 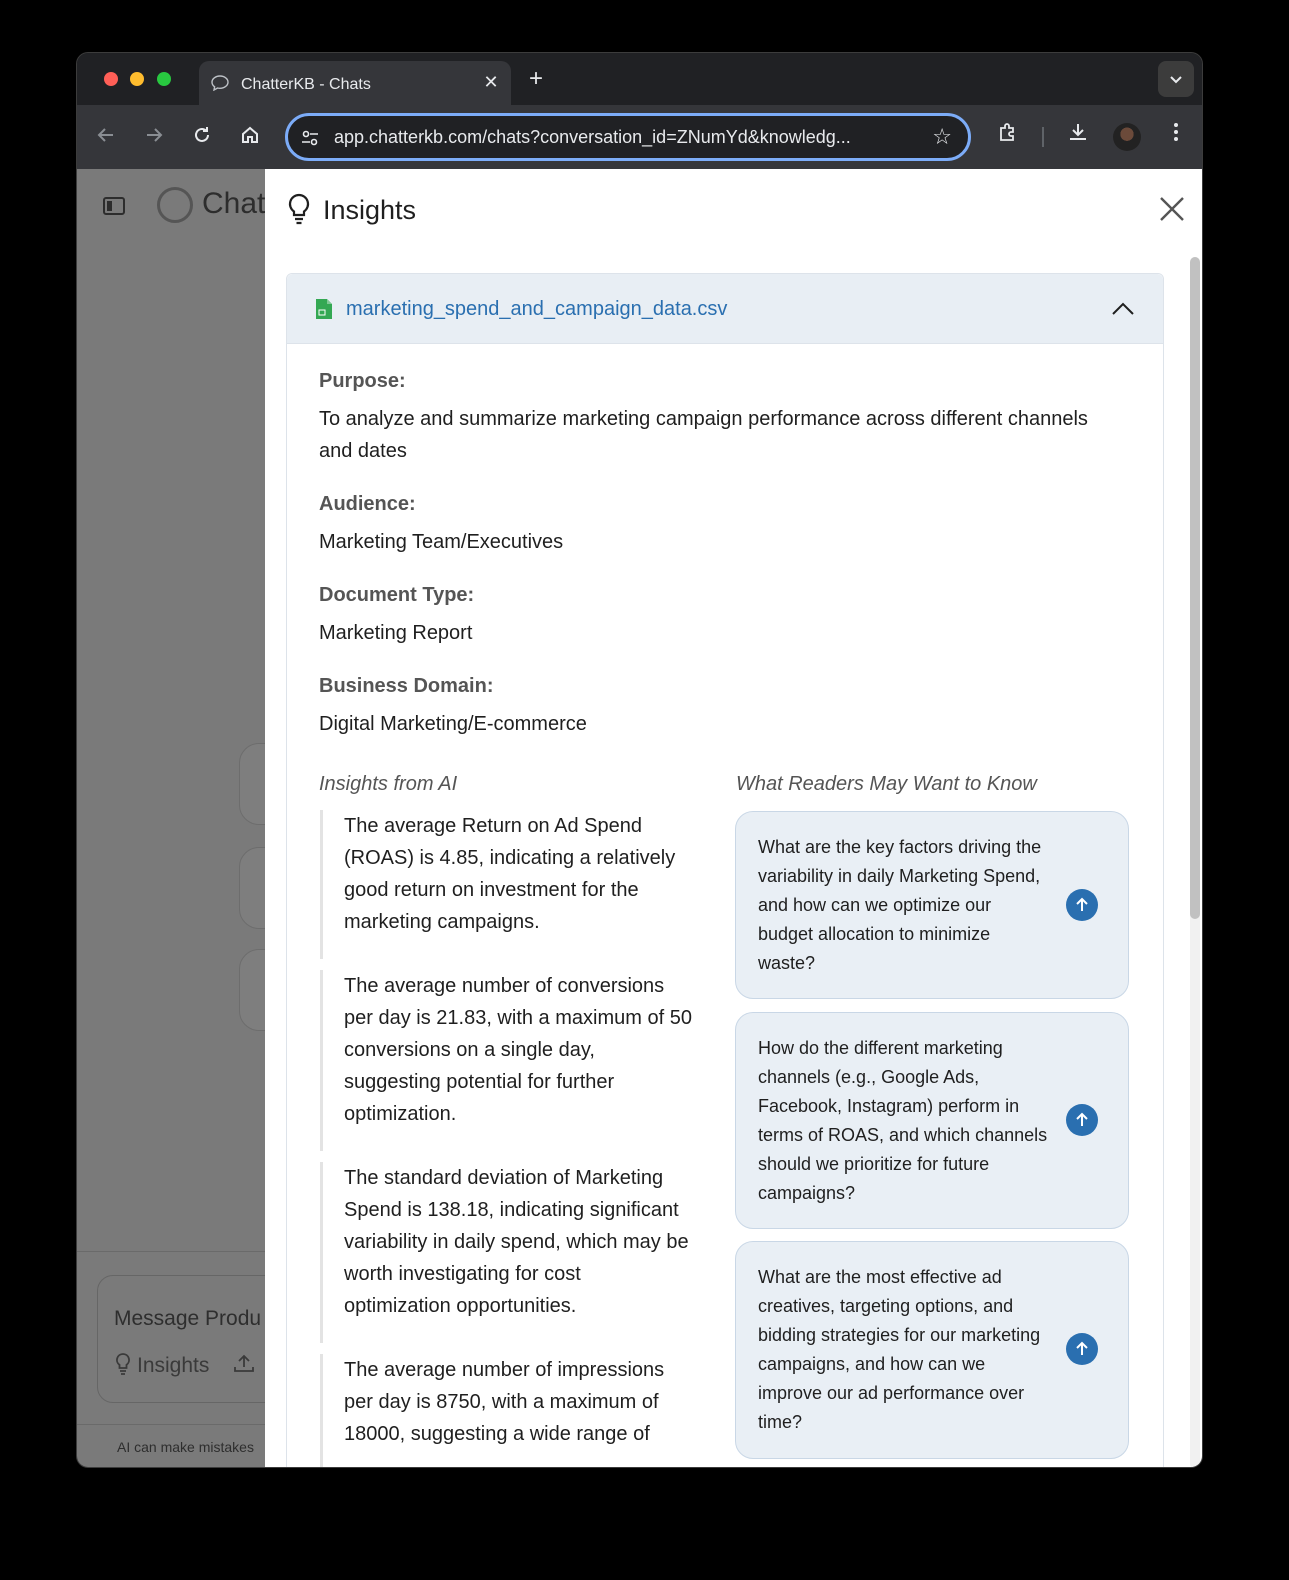 What do you see at coordinates (324, 309) in the screenshot?
I see `spreadsheet-file-icon` at bounding box center [324, 309].